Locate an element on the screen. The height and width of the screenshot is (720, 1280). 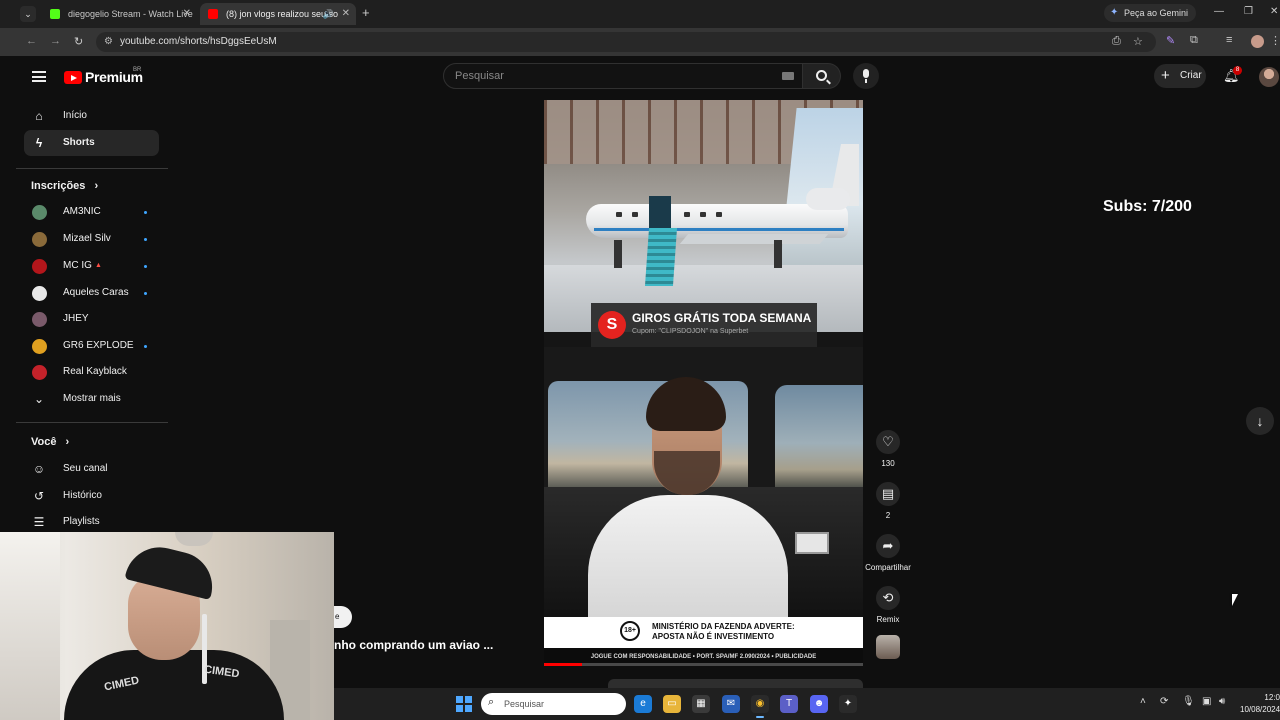
chrome-app-icon: ◉ is located at coordinates (760, 706).